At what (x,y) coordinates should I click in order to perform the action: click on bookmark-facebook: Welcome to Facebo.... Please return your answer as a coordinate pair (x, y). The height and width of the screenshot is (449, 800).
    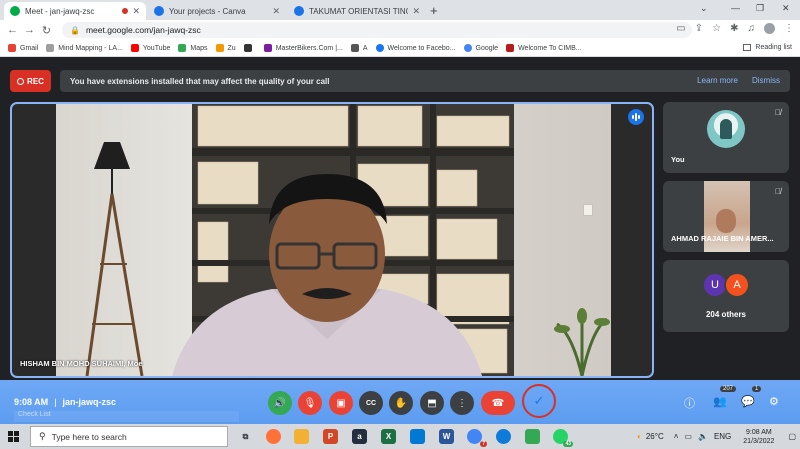
    Looking at the image, I should click on (415, 48).